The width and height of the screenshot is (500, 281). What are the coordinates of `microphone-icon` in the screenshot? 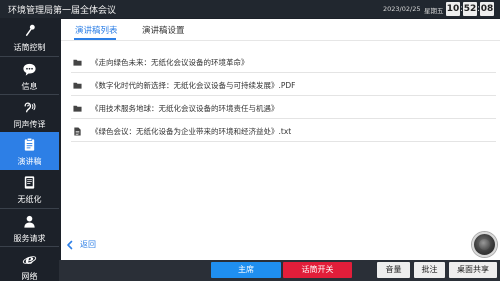 It's located at (30, 30).